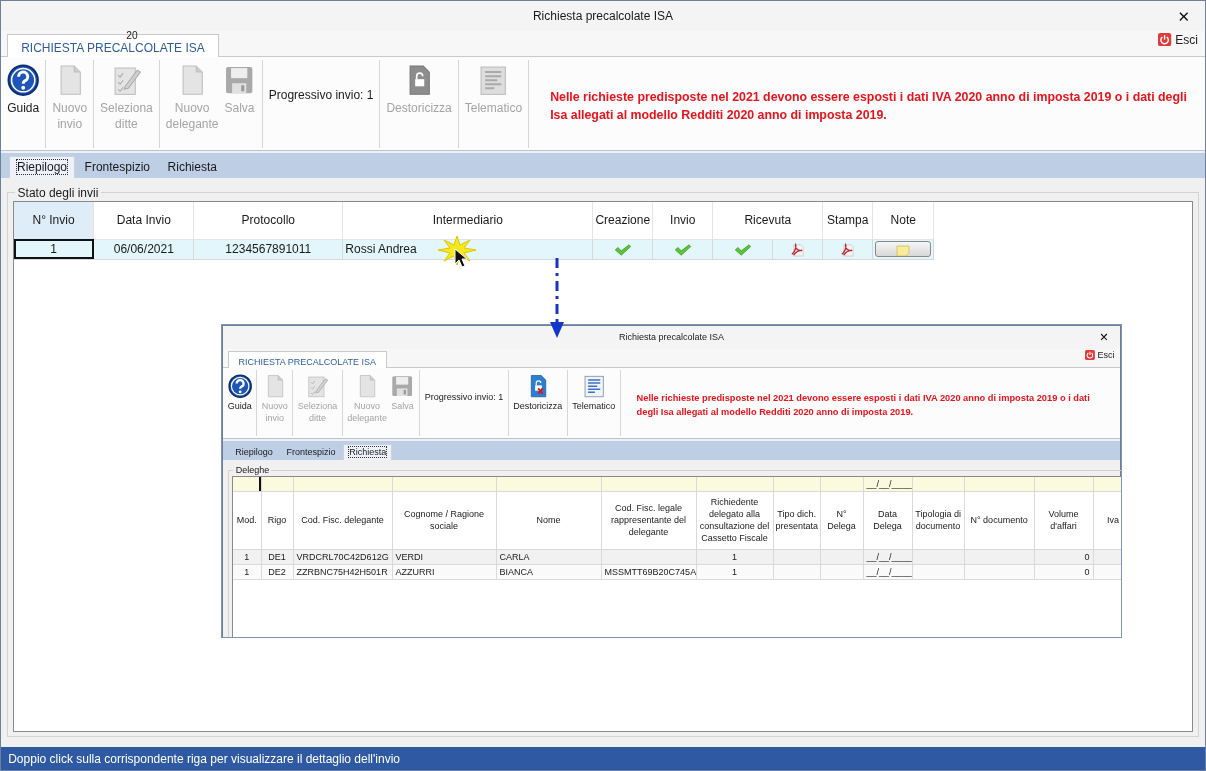  Describe the element at coordinates (113, 45) in the screenshot. I see `ribbon-tab: RICHIESTA PRECALCOLATE ISA 20` at that location.